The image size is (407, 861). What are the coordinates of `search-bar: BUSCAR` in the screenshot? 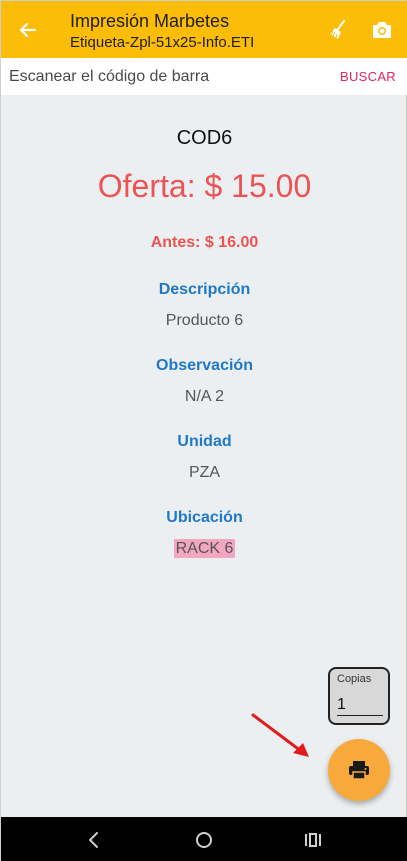 It's located at (204, 76).